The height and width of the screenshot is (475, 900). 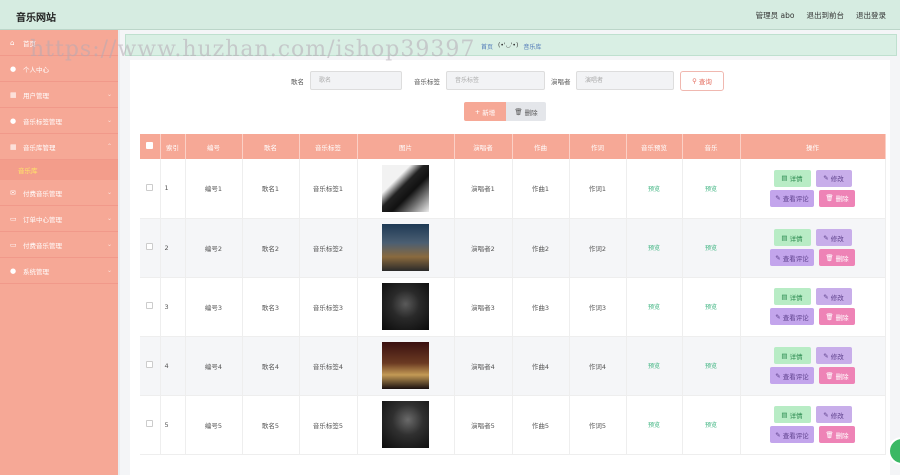 I want to click on row-image-cell, so click(x=406, y=425).